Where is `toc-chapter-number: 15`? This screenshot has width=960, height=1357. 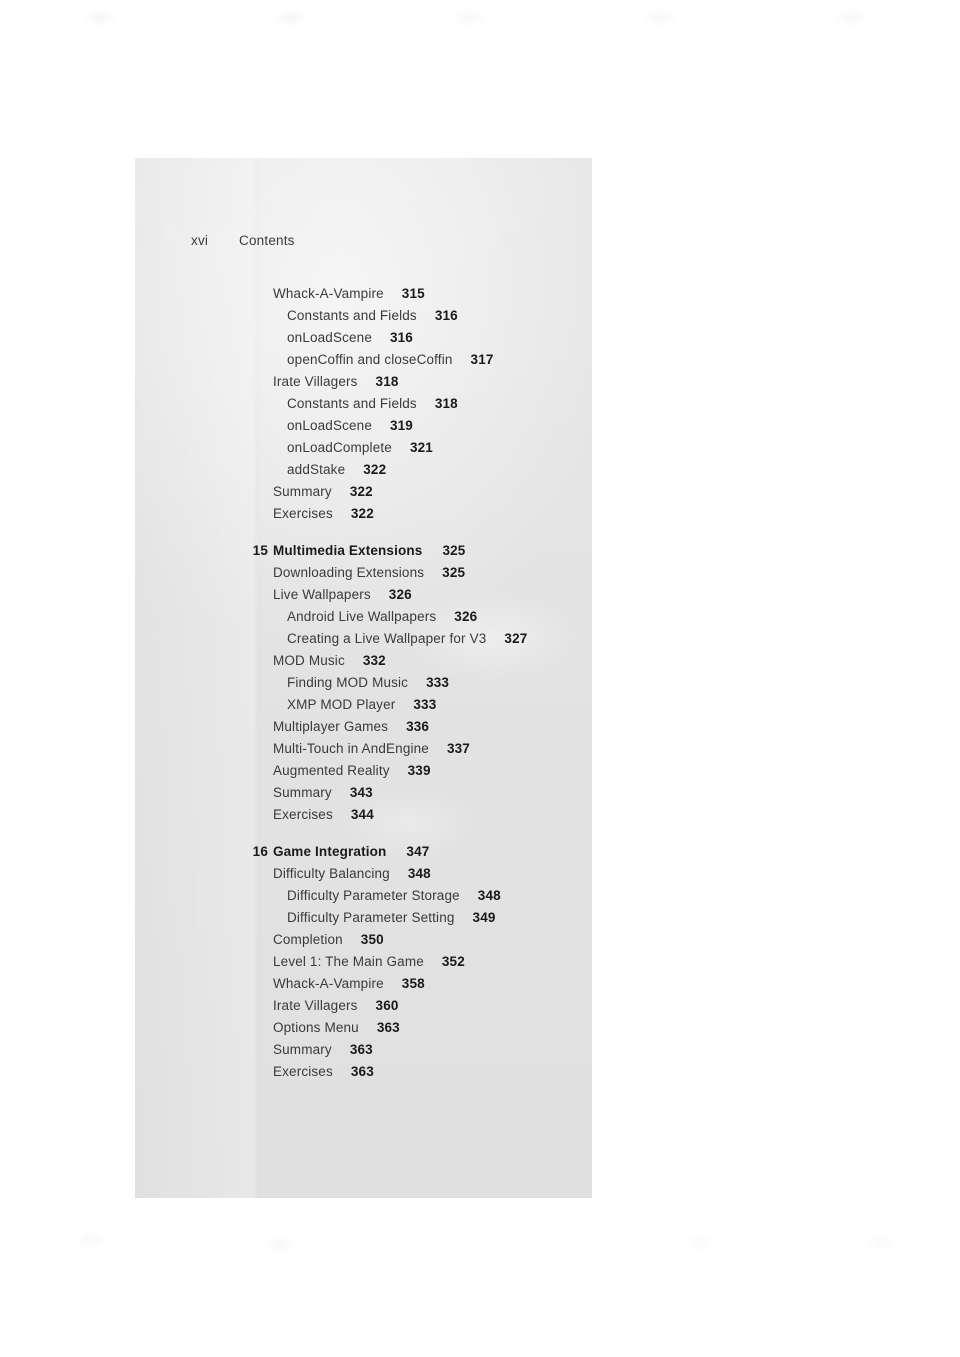
toc-chapter-number: 15 is located at coordinates (260, 550).